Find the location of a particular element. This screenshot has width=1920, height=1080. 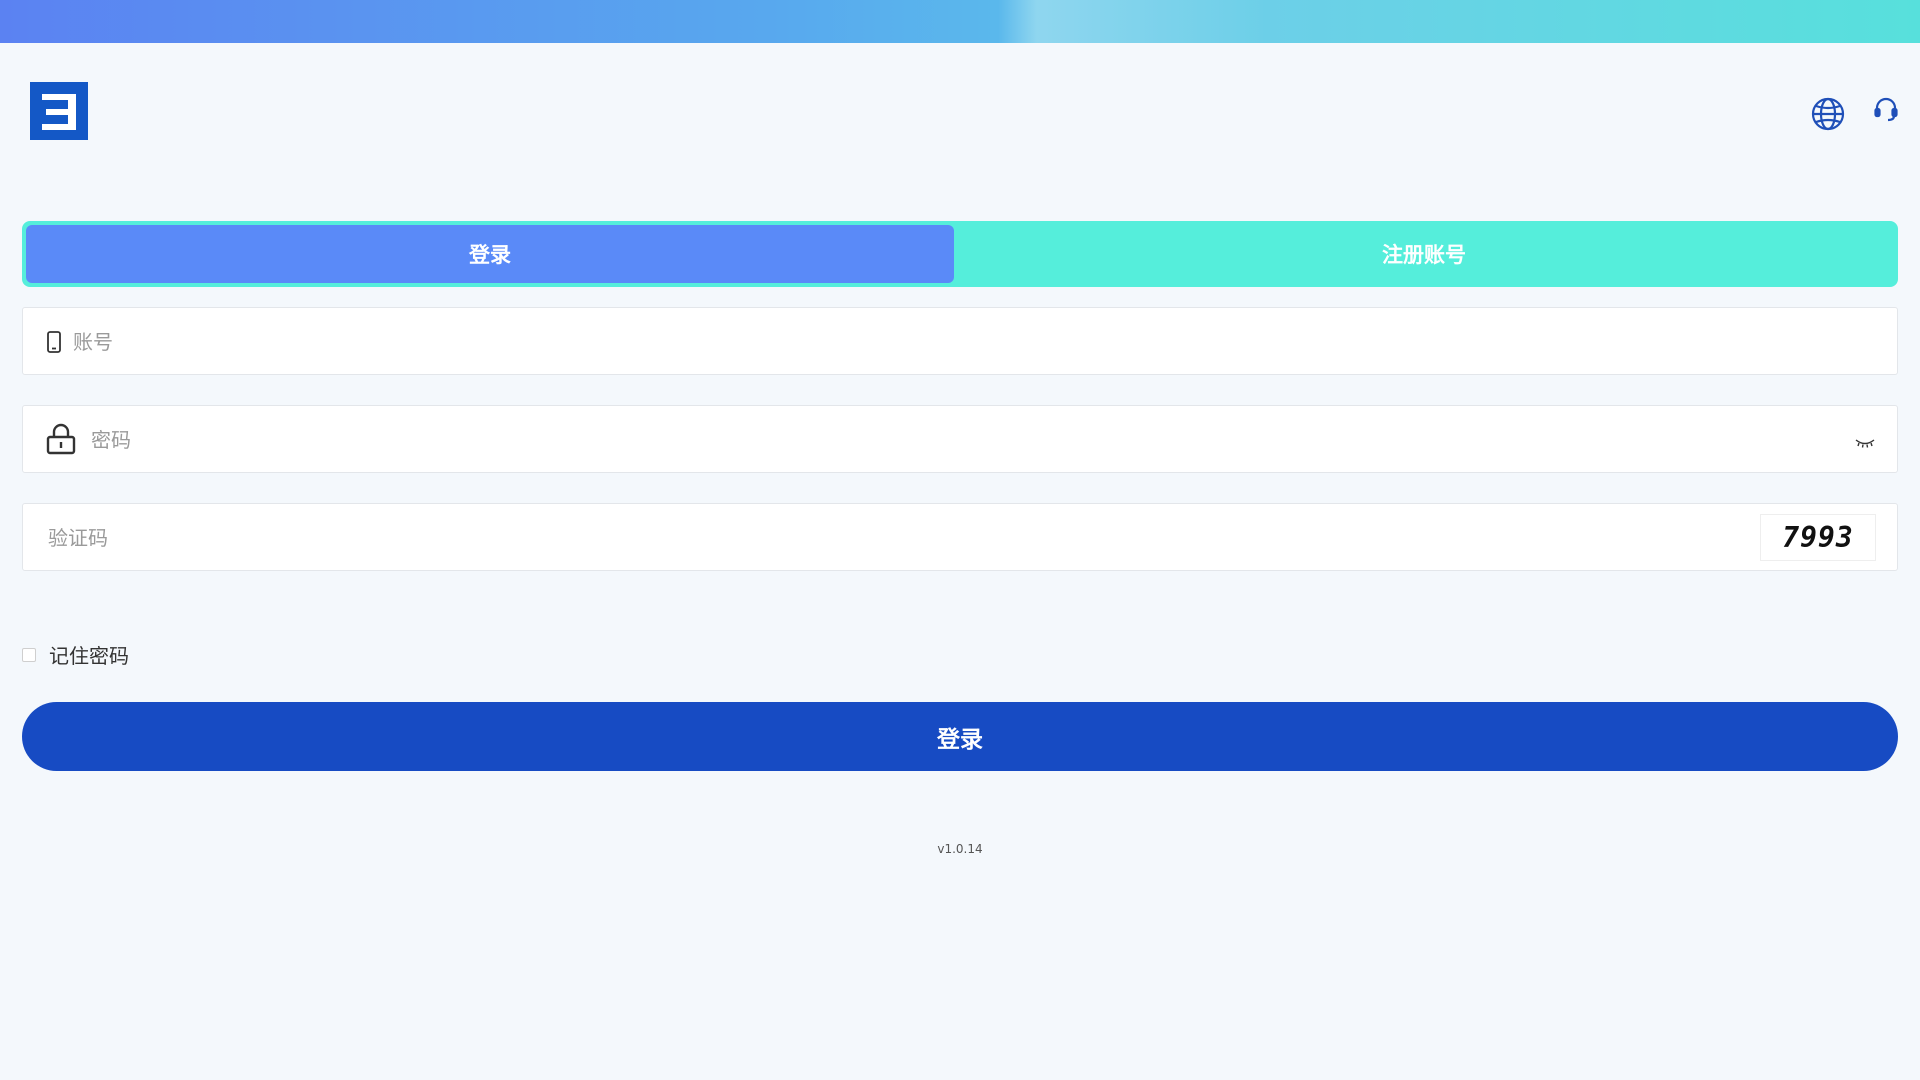

account-field is located at coordinates (960, 341).